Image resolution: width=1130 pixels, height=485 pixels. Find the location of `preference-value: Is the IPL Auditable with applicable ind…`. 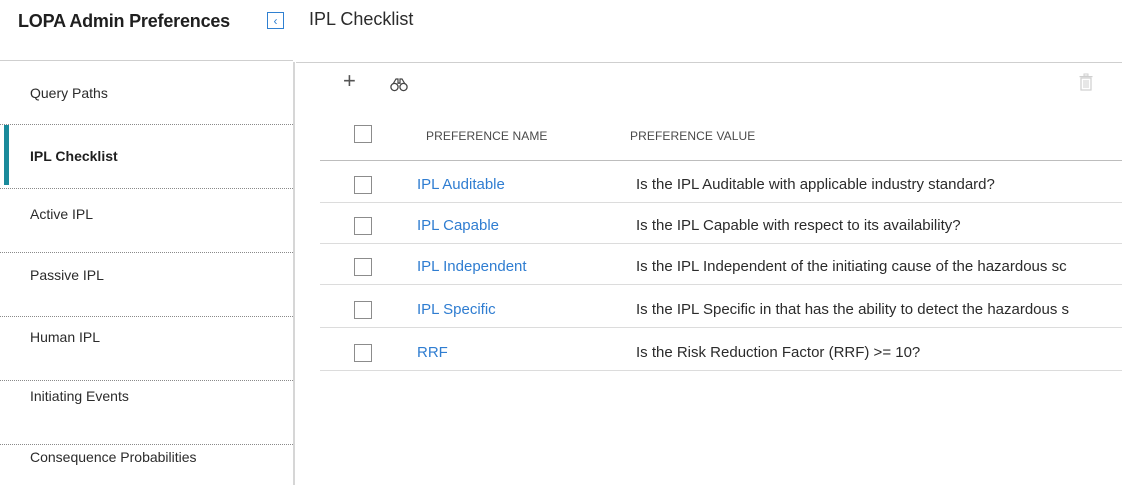

preference-value: Is the IPL Auditable with applicable ind… is located at coordinates (815, 184).